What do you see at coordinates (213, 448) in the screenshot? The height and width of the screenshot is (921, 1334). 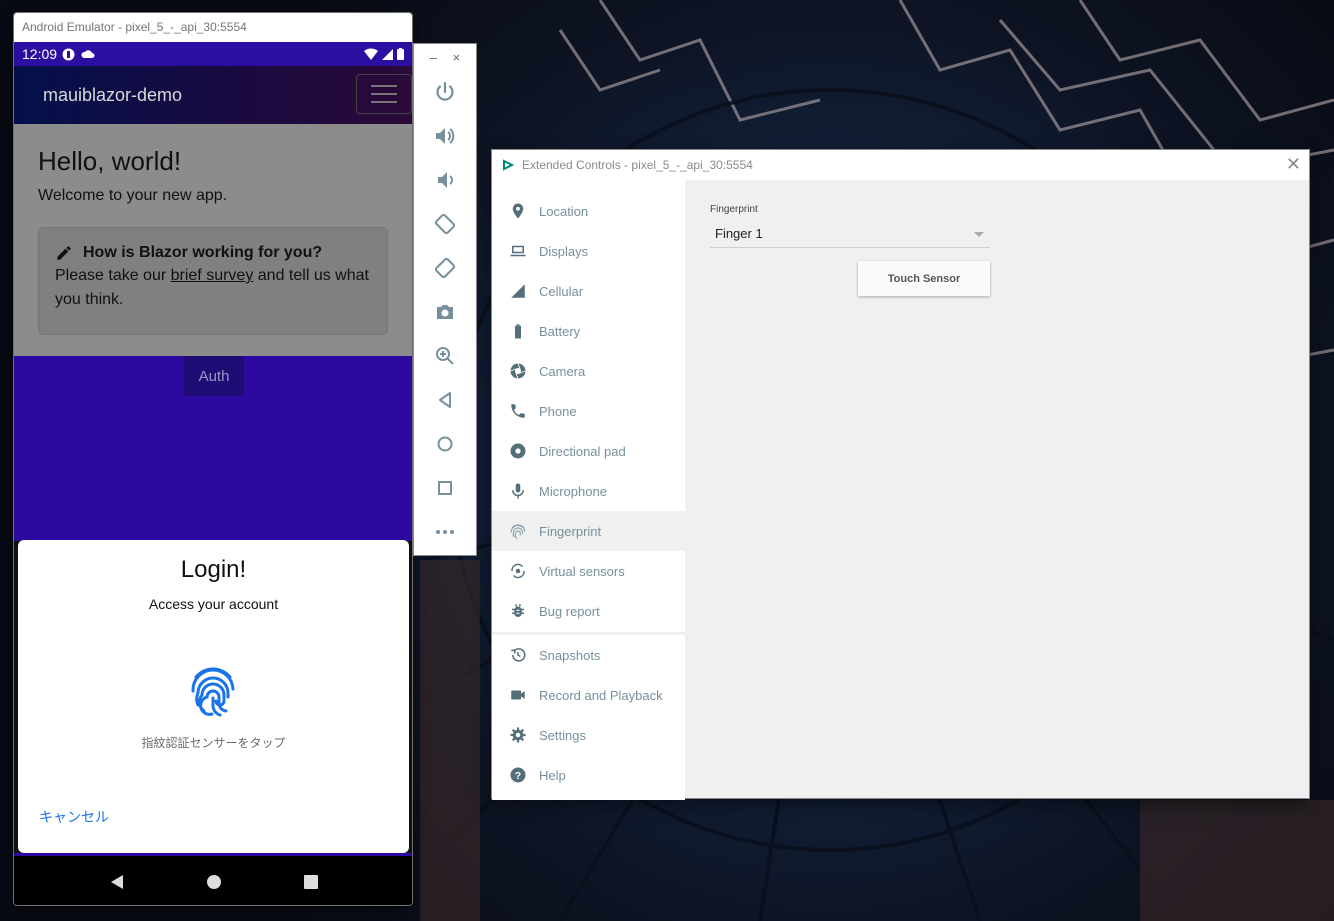 I see `app-purple-area: Auth` at bounding box center [213, 448].